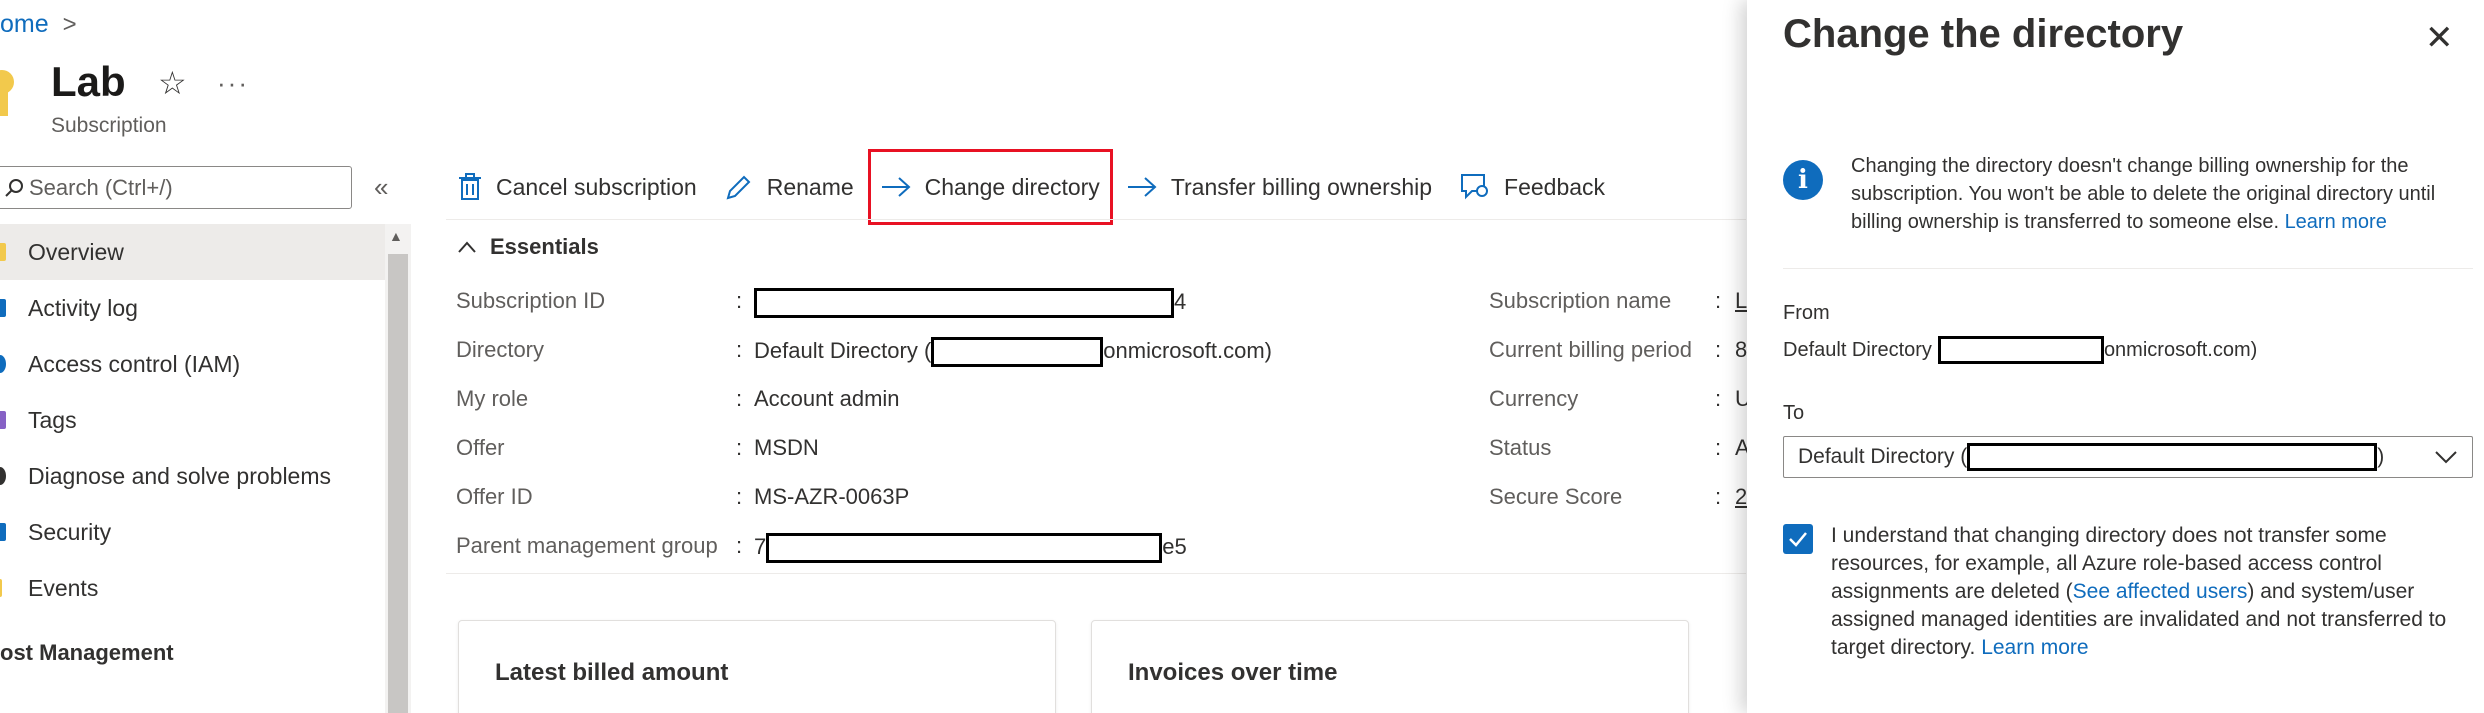  Describe the element at coordinates (1233, 672) in the screenshot. I see `card-title: Invoices over time` at that location.